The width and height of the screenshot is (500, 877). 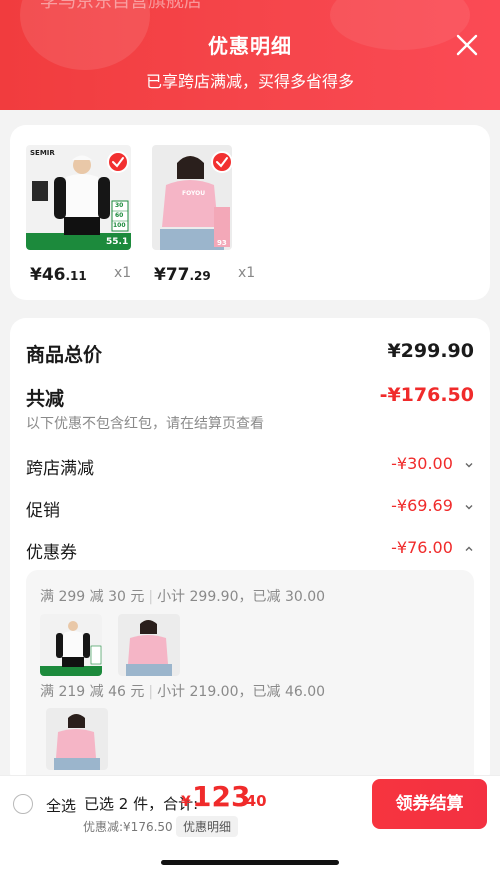 What do you see at coordinates (430, 351) in the screenshot?
I see `total-price-value: ¥299.90` at bounding box center [430, 351].